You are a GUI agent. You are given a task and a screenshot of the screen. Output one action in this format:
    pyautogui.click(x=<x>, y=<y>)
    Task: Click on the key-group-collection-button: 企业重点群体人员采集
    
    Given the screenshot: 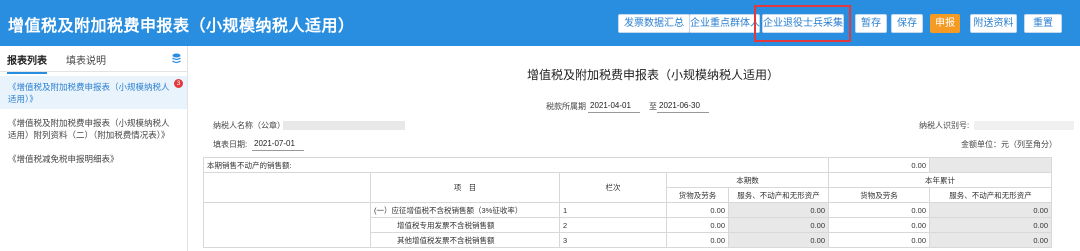 What is the action you would take?
    pyautogui.click(x=739, y=23)
    